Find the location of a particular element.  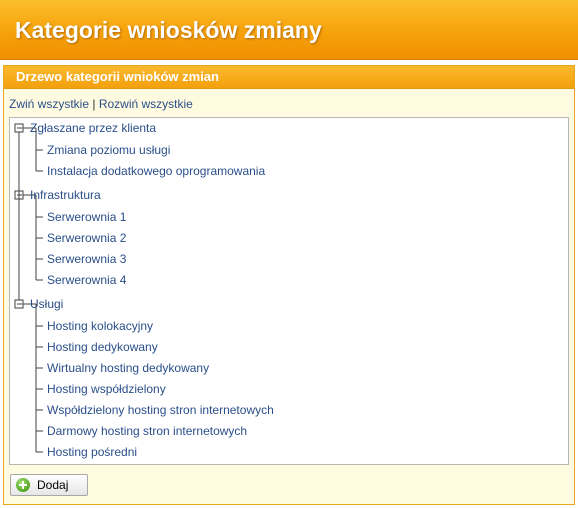

add-button: Dodaj is located at coordinates (49, 485).